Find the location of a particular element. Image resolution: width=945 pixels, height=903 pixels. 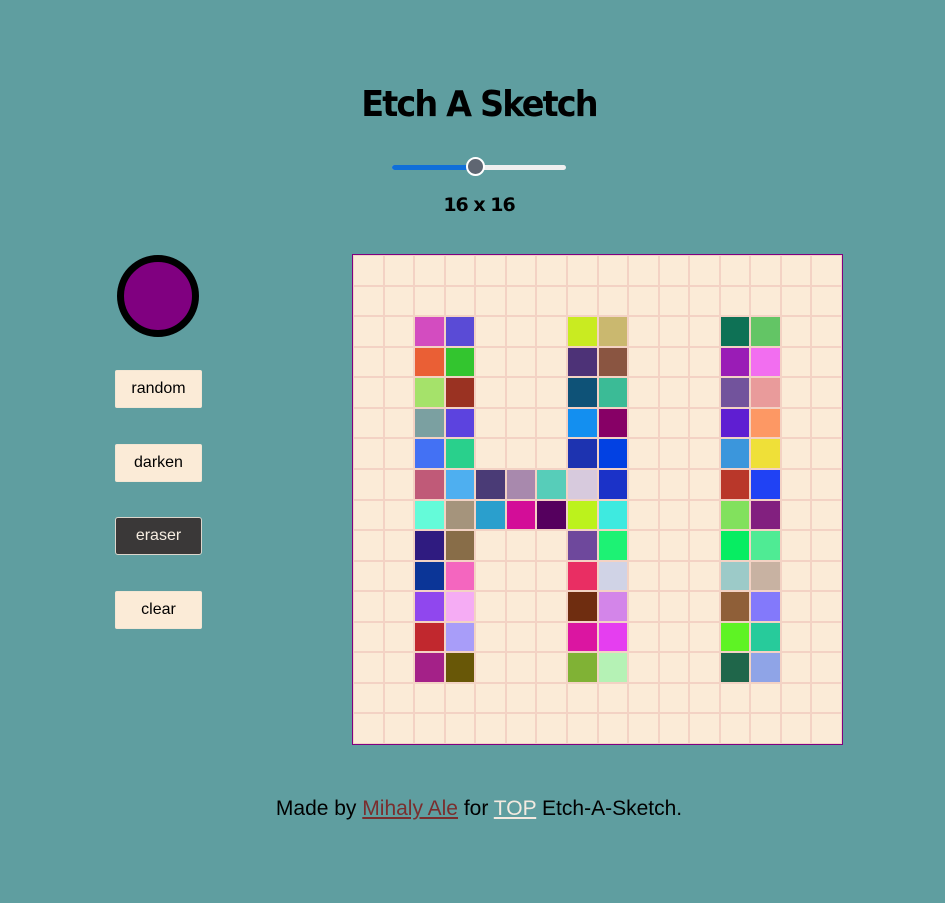

grid-size-slider is located at coordinates (479, 167).